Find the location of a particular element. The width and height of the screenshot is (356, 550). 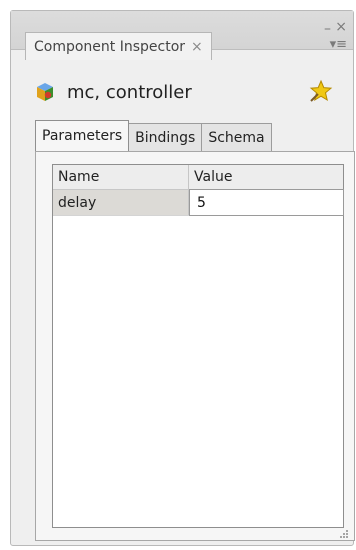

tab-label: Parameters is located at coordinates (82, 136).